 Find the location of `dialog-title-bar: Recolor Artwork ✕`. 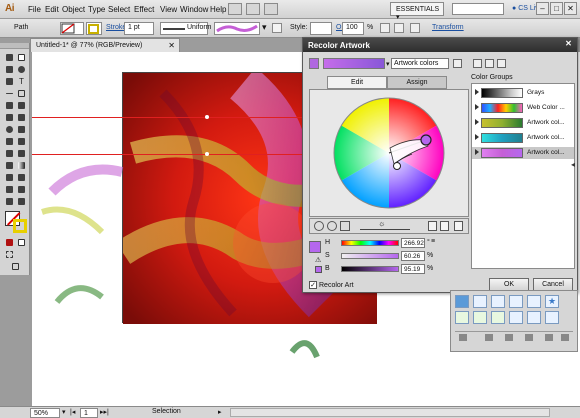

dialog-title-bar: Recolor Artwork ✕ is located at coordinates (440, 45).